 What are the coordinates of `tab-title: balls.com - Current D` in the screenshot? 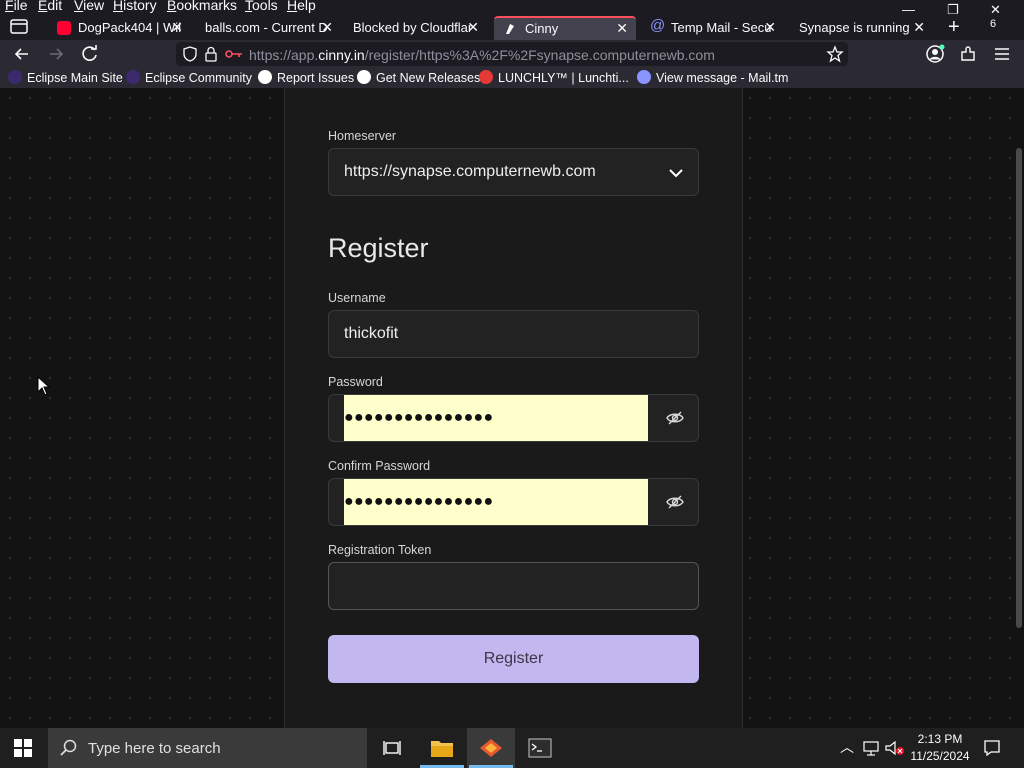 It's located at (266, 27).